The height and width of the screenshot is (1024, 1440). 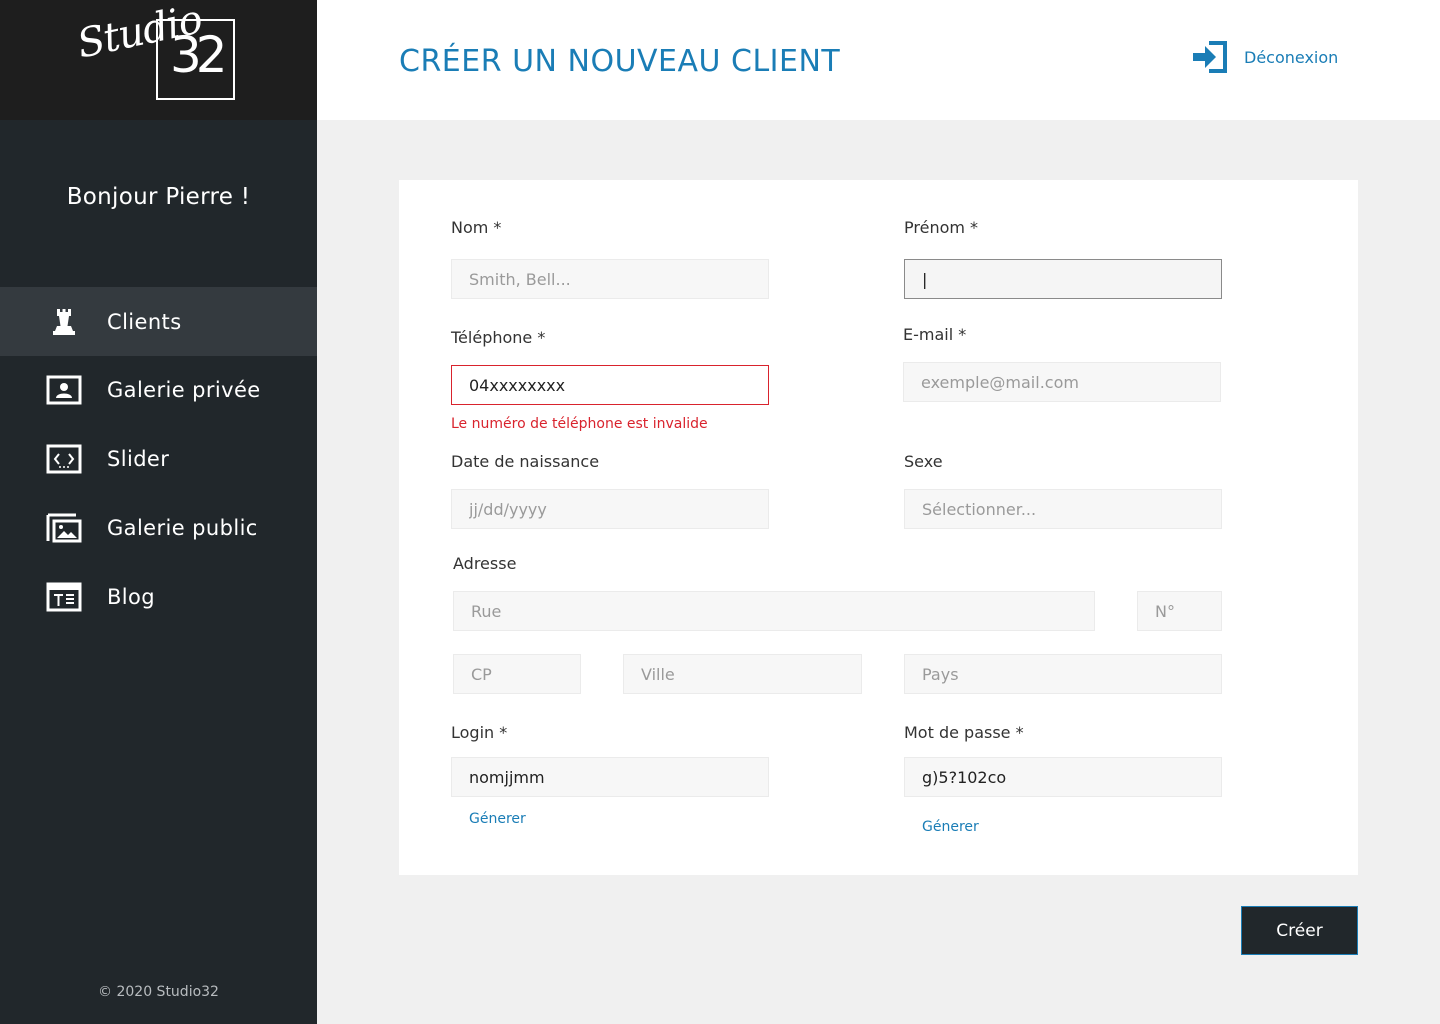 I want to click on sidebar-item-label: Galerie privée, so click(x=184, y=389).